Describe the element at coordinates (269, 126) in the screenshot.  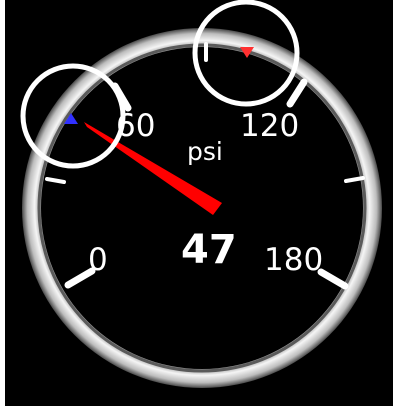
I see `tick-label-120: 120` at that location.